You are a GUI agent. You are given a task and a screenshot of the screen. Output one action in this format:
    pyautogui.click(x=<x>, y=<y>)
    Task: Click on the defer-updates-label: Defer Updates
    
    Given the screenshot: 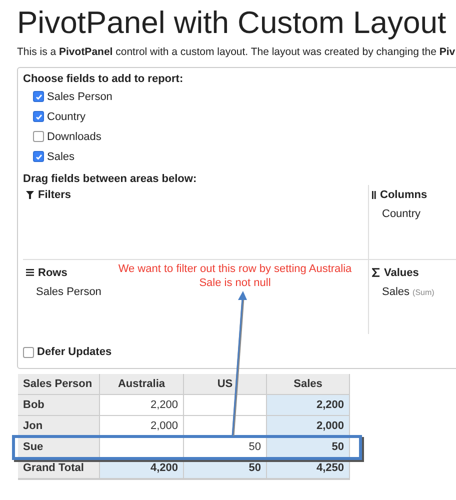 What is the action you would take?
    pyautogui.click(x=74, y=352)
    